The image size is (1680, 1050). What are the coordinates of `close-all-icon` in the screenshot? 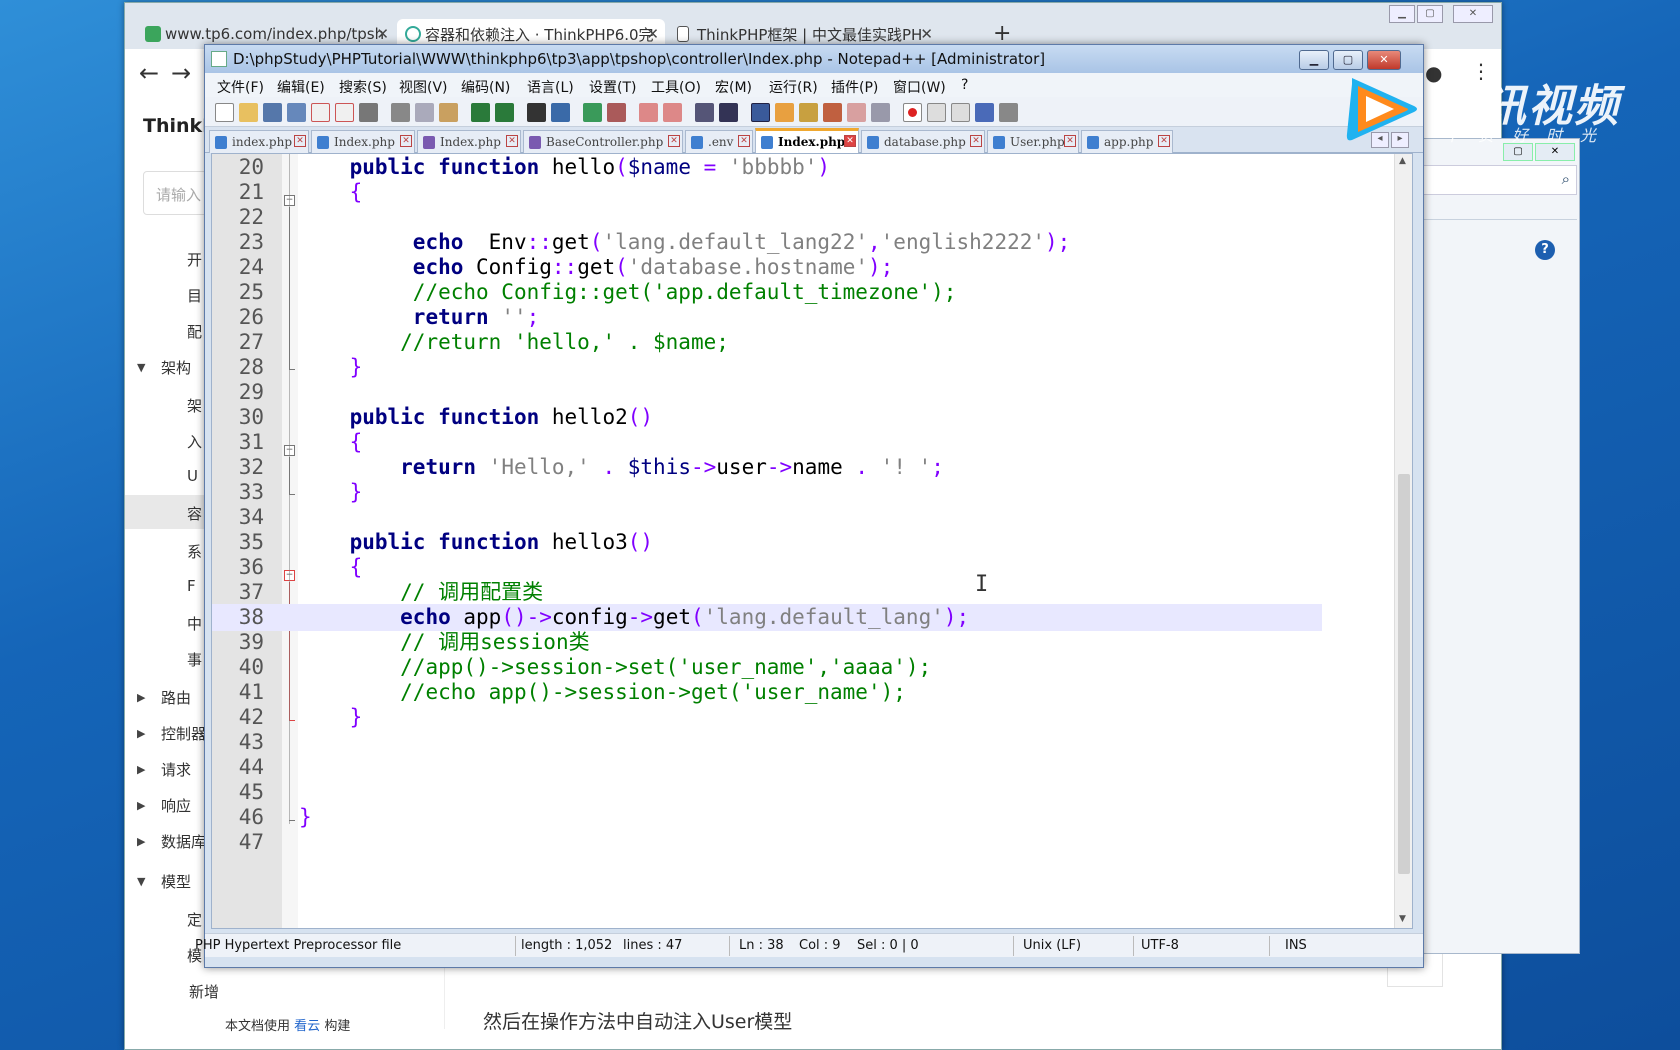 It's located at (344, 112).